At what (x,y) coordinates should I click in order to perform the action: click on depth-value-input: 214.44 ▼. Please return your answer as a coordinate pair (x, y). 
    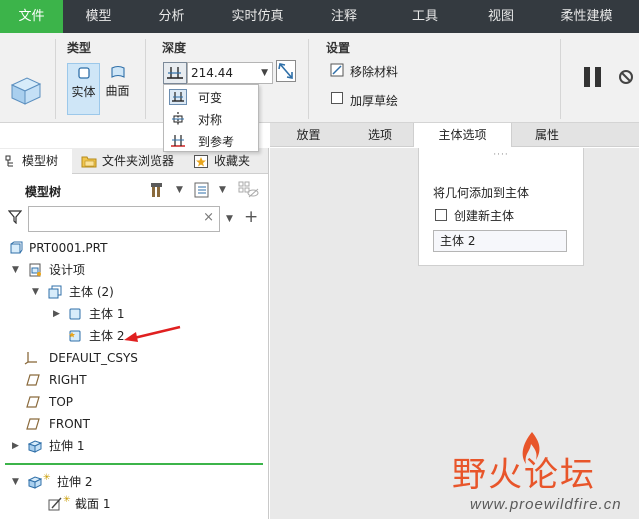
    Looking at the image, I should click on (230, 73).